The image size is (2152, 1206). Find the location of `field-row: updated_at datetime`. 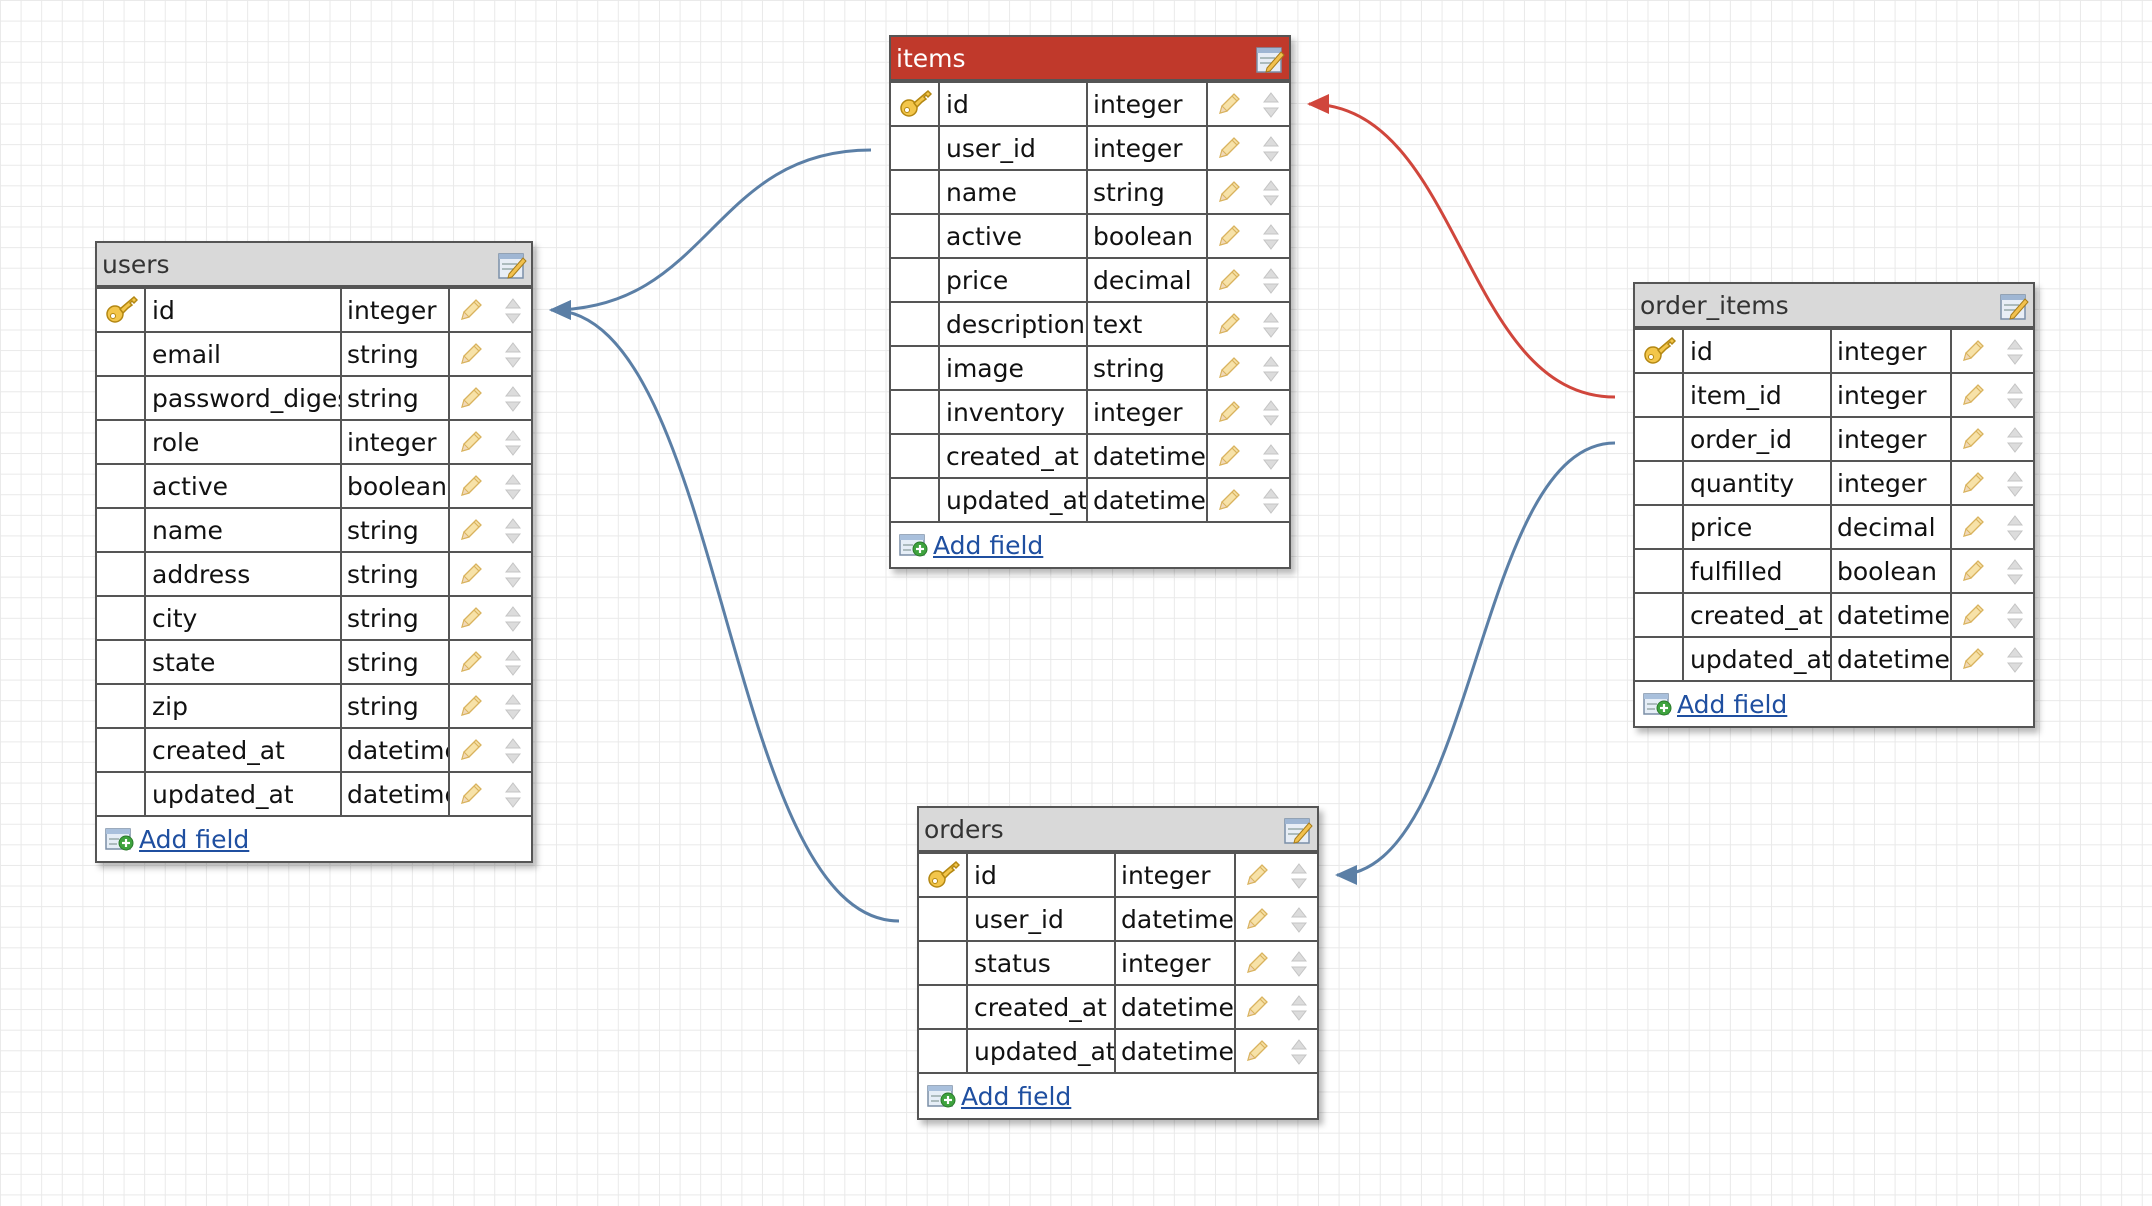

field-row: updated_at datetime is located at coordinates (1090, 500).